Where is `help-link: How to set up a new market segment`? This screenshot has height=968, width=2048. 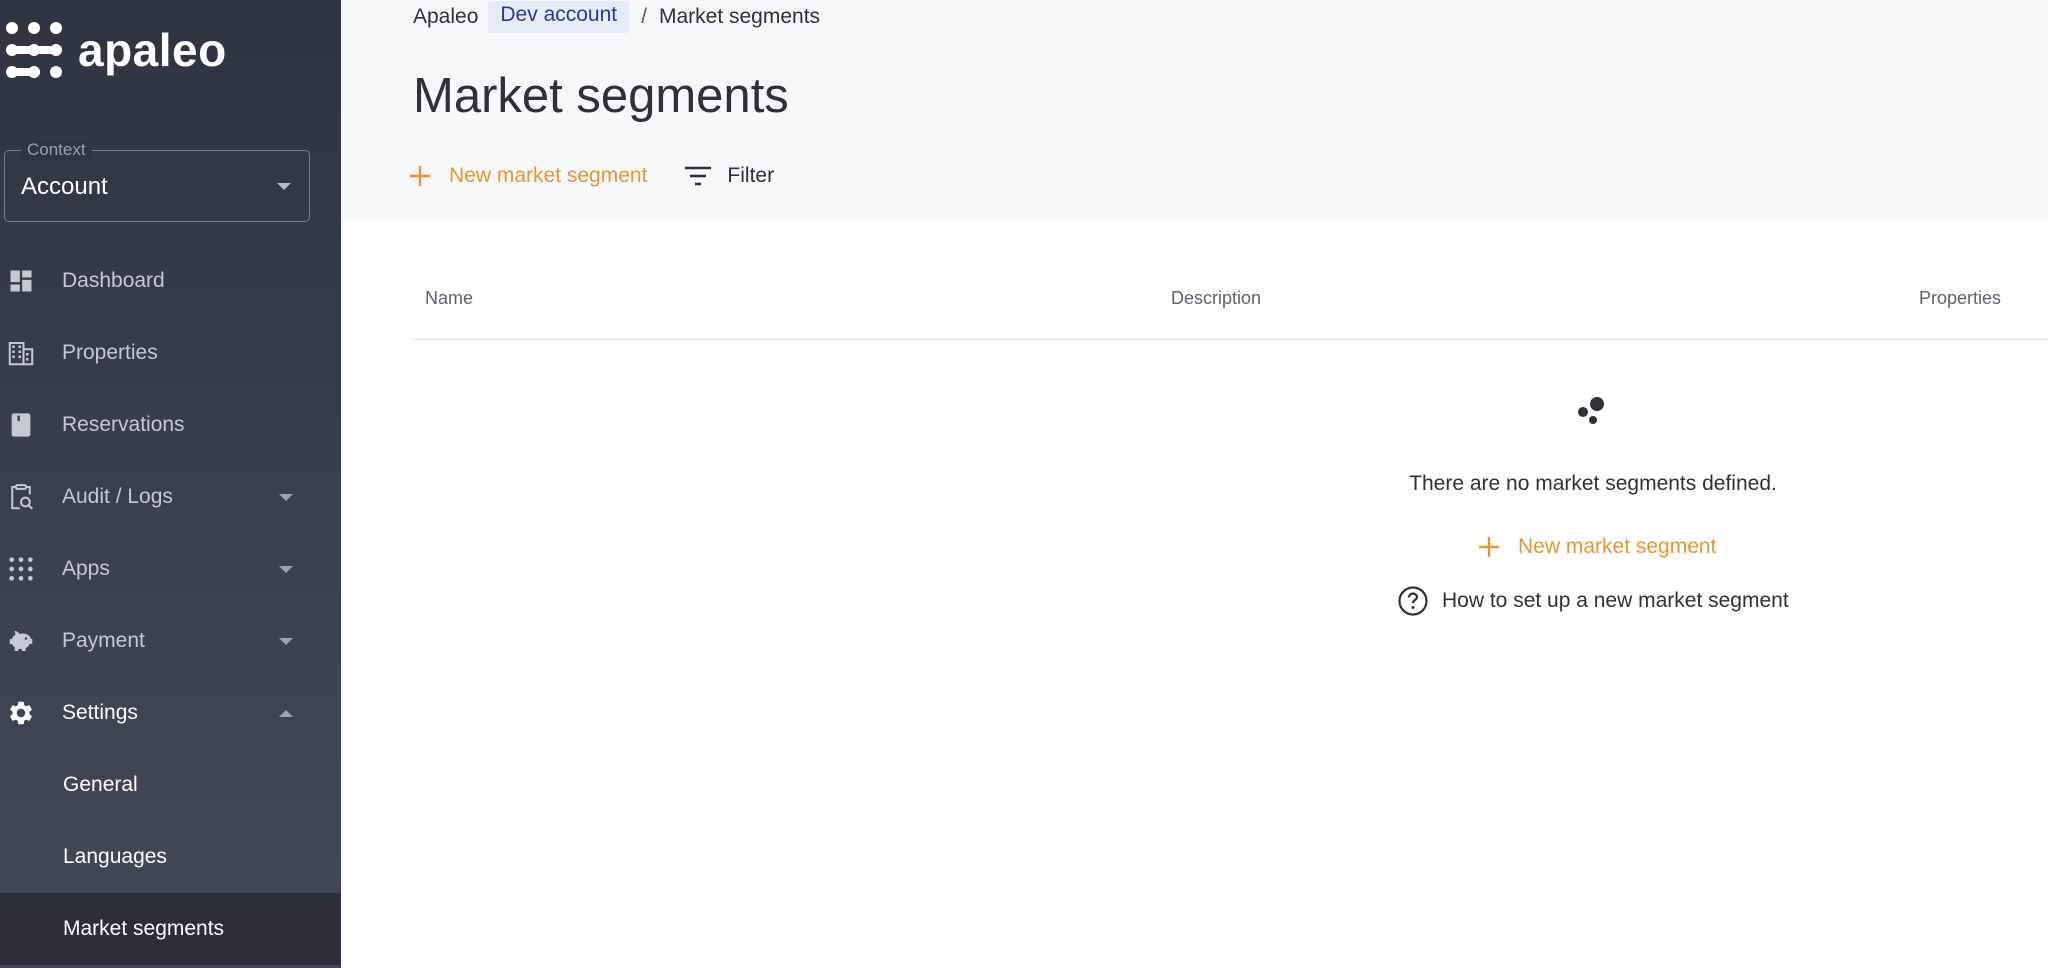 help-link: How to set up a new market segment is located at coordinates (1592, 601).